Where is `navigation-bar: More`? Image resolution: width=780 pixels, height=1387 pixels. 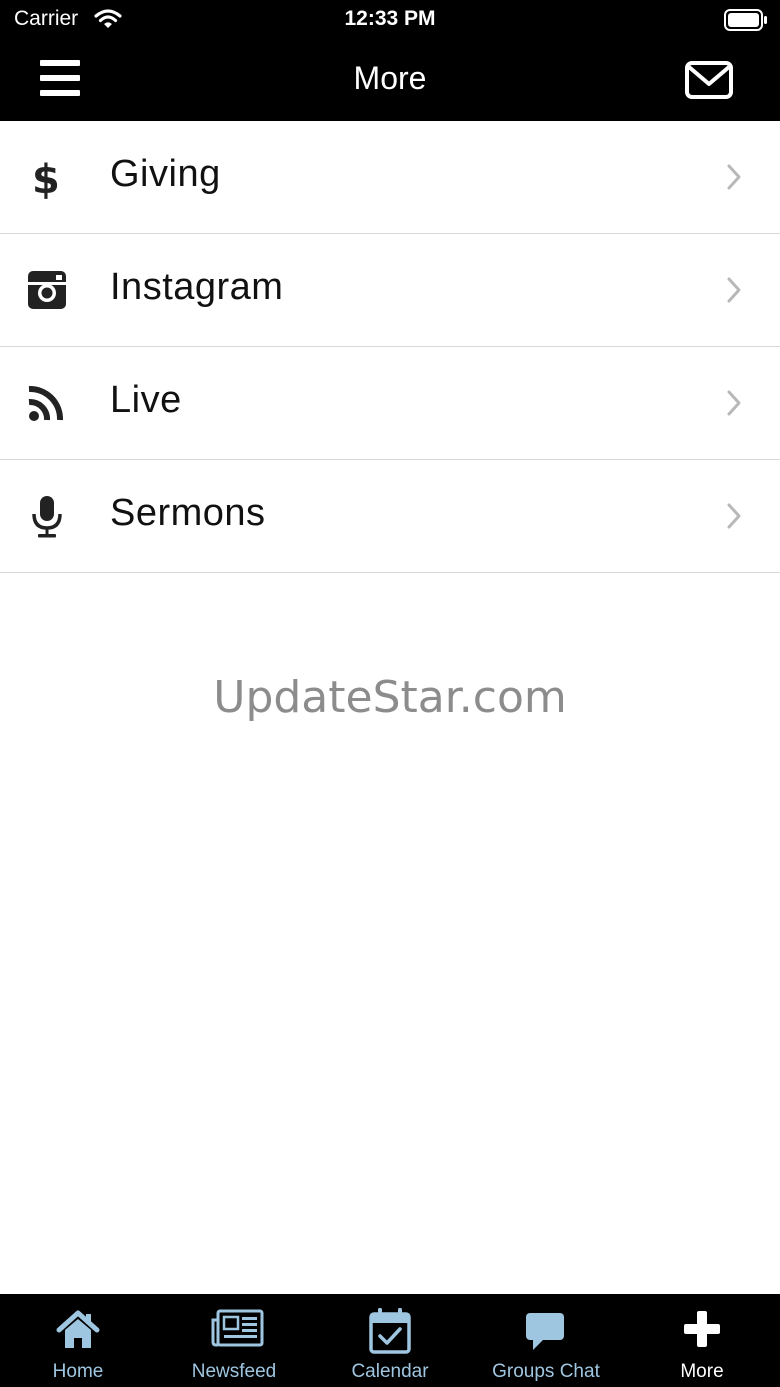
navigation-bar: More is located at coordinates (390, 80).